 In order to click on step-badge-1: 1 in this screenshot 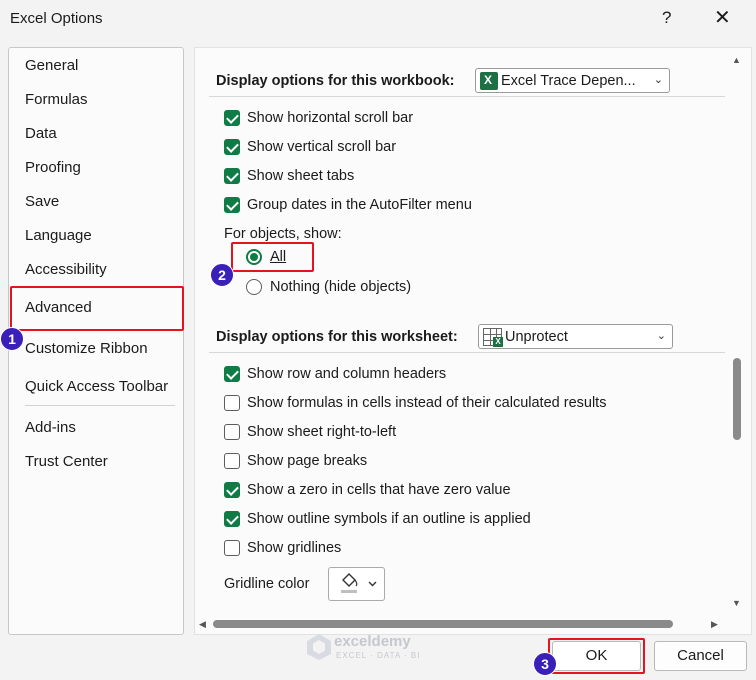, I will do `click(12, 339)`.